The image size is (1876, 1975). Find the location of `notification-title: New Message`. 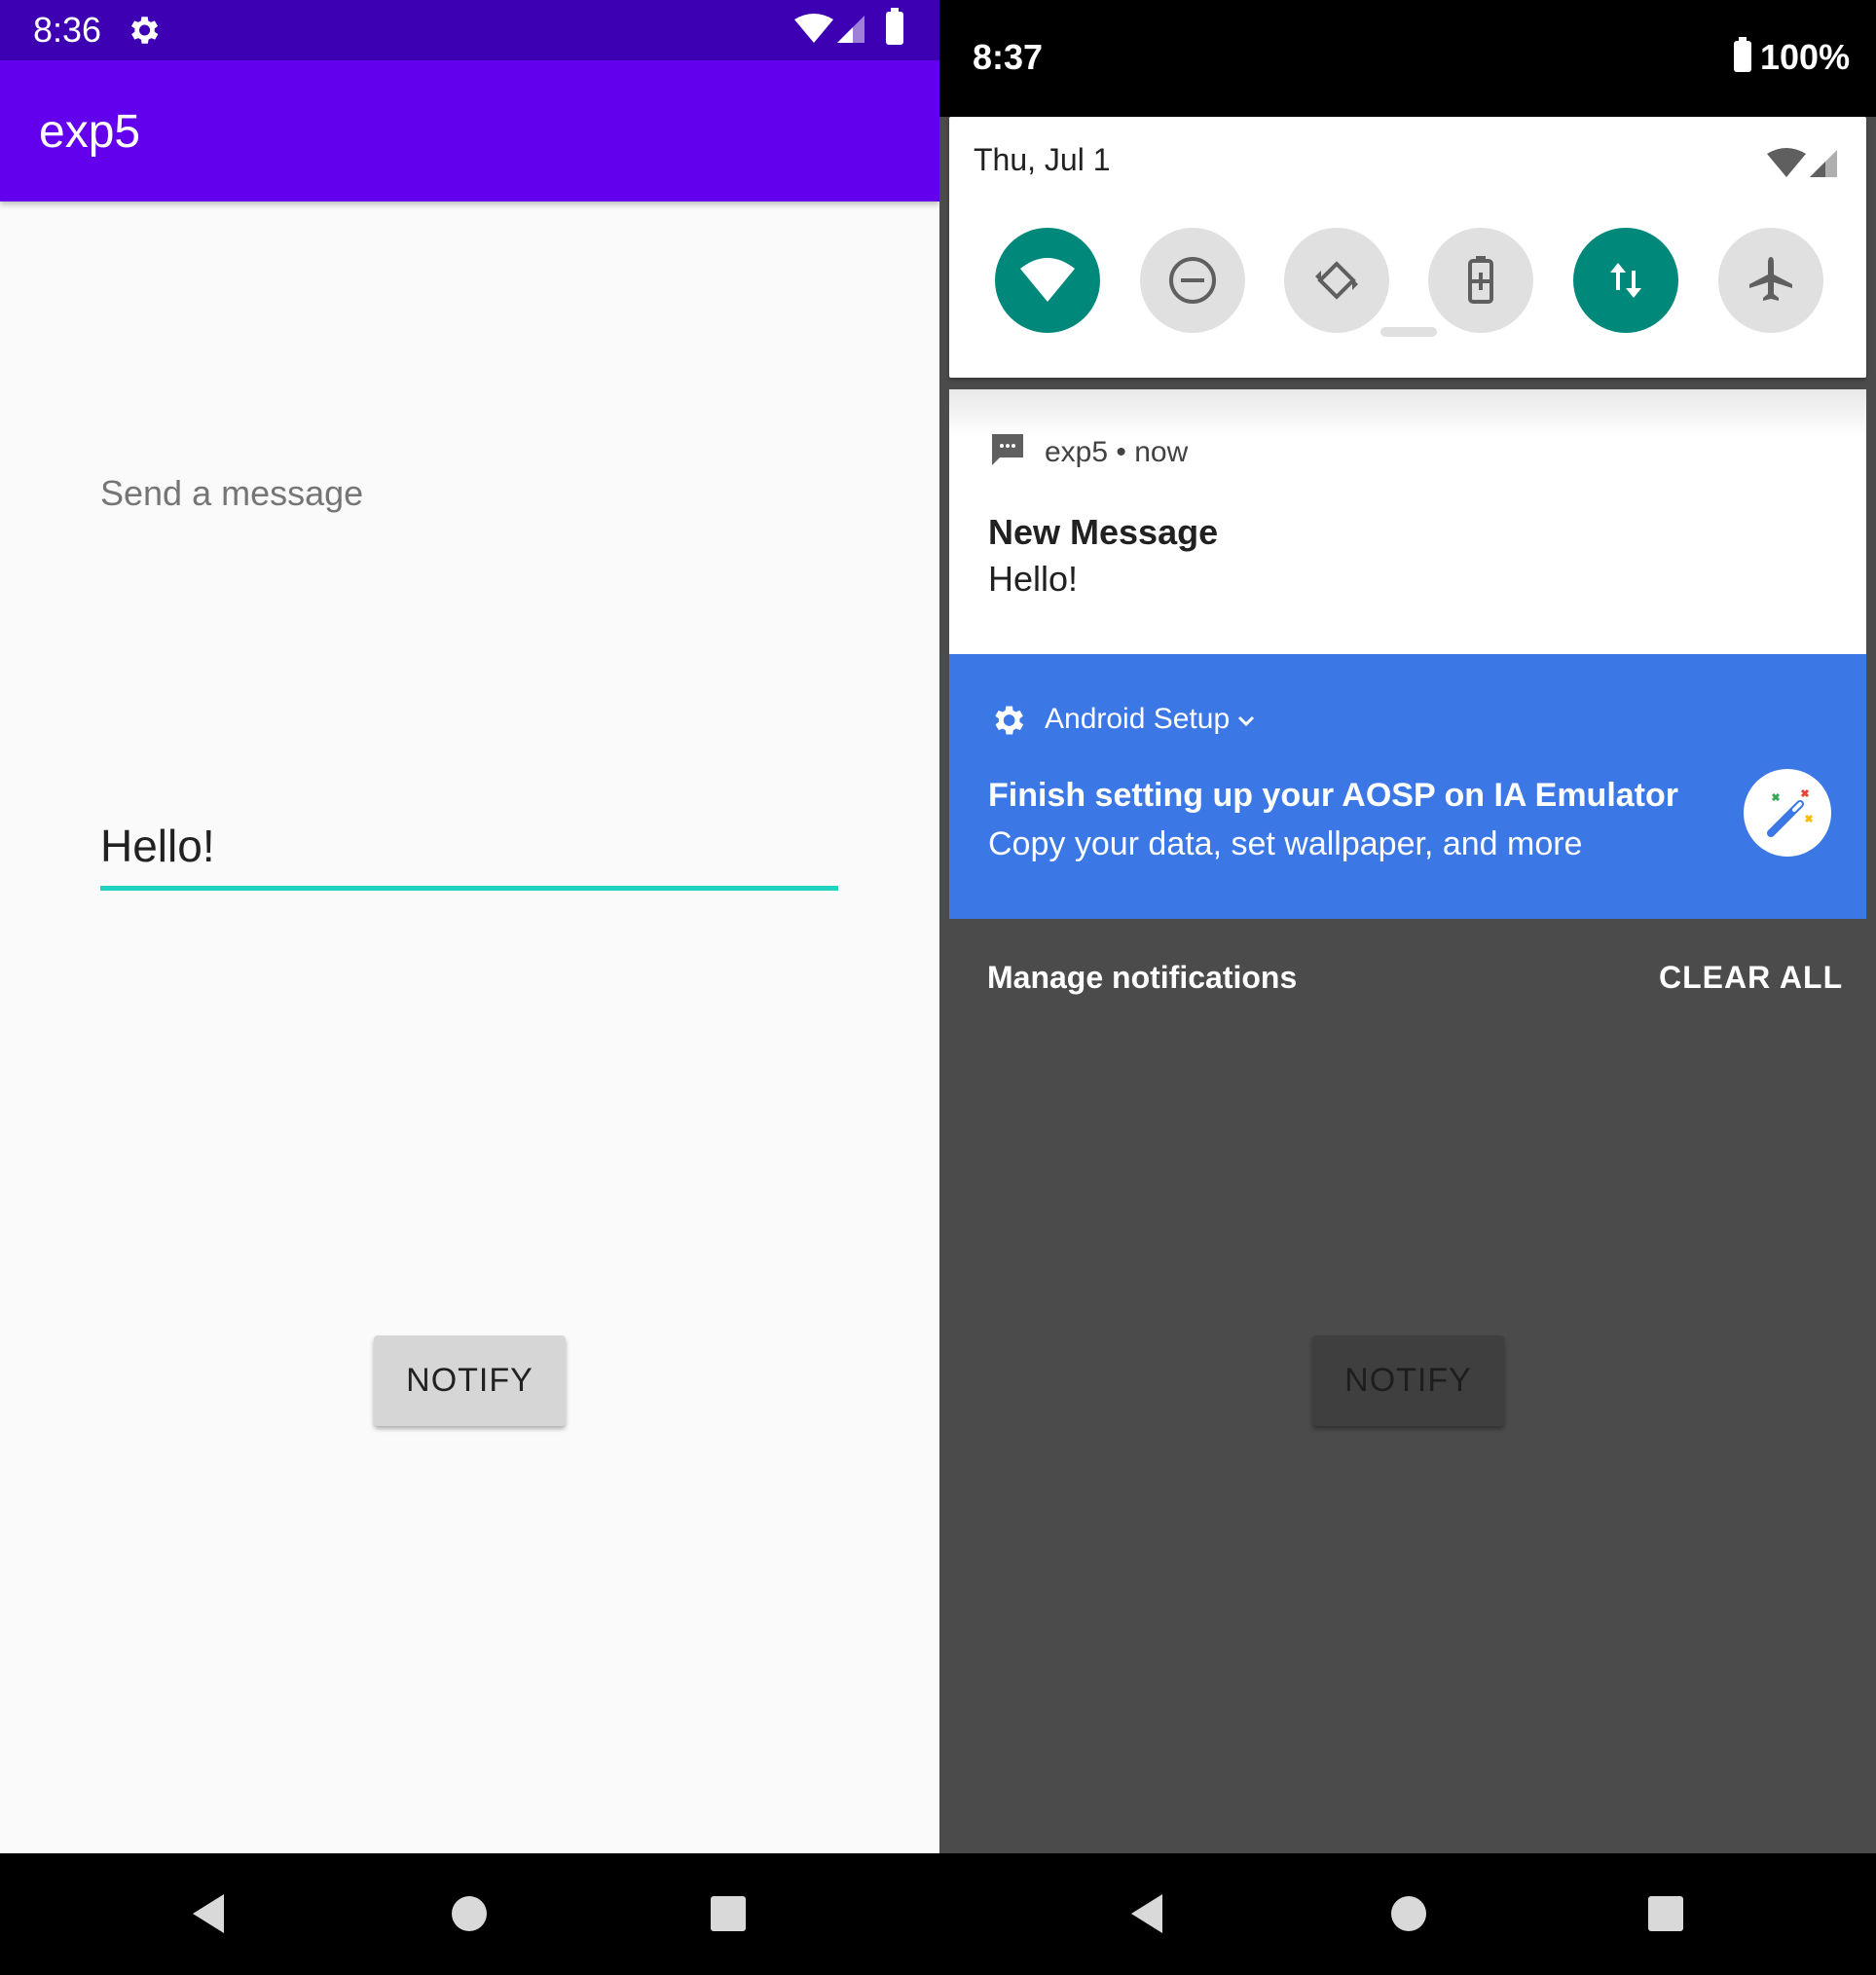

notification-title: New Message is located at coordinates (1103, 532).